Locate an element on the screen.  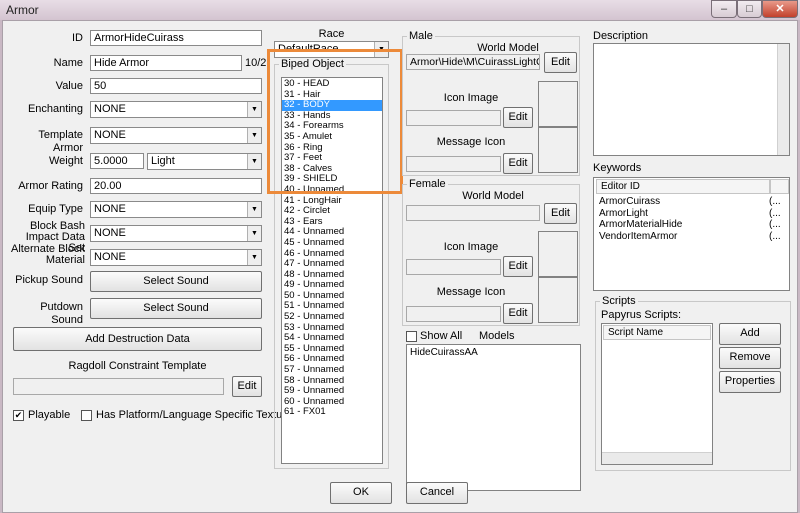
id-input: ArmorHideCuirass is located at coordinates (176, 38).